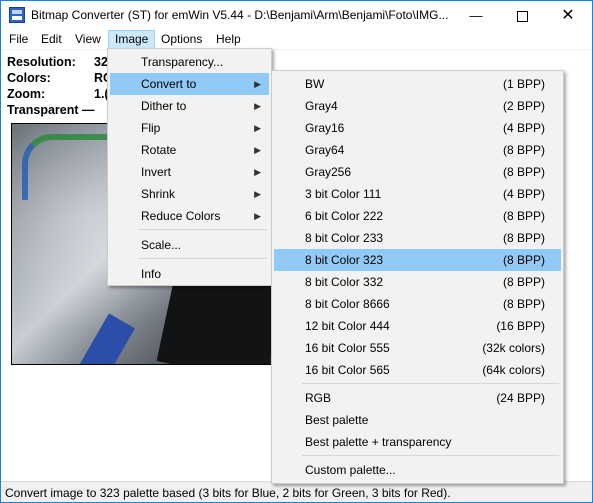 This screenshot has width=593, height=503. Describe the element at coordinates (228, 39) in the screenshot. I see `menu-help: Help` at that location.